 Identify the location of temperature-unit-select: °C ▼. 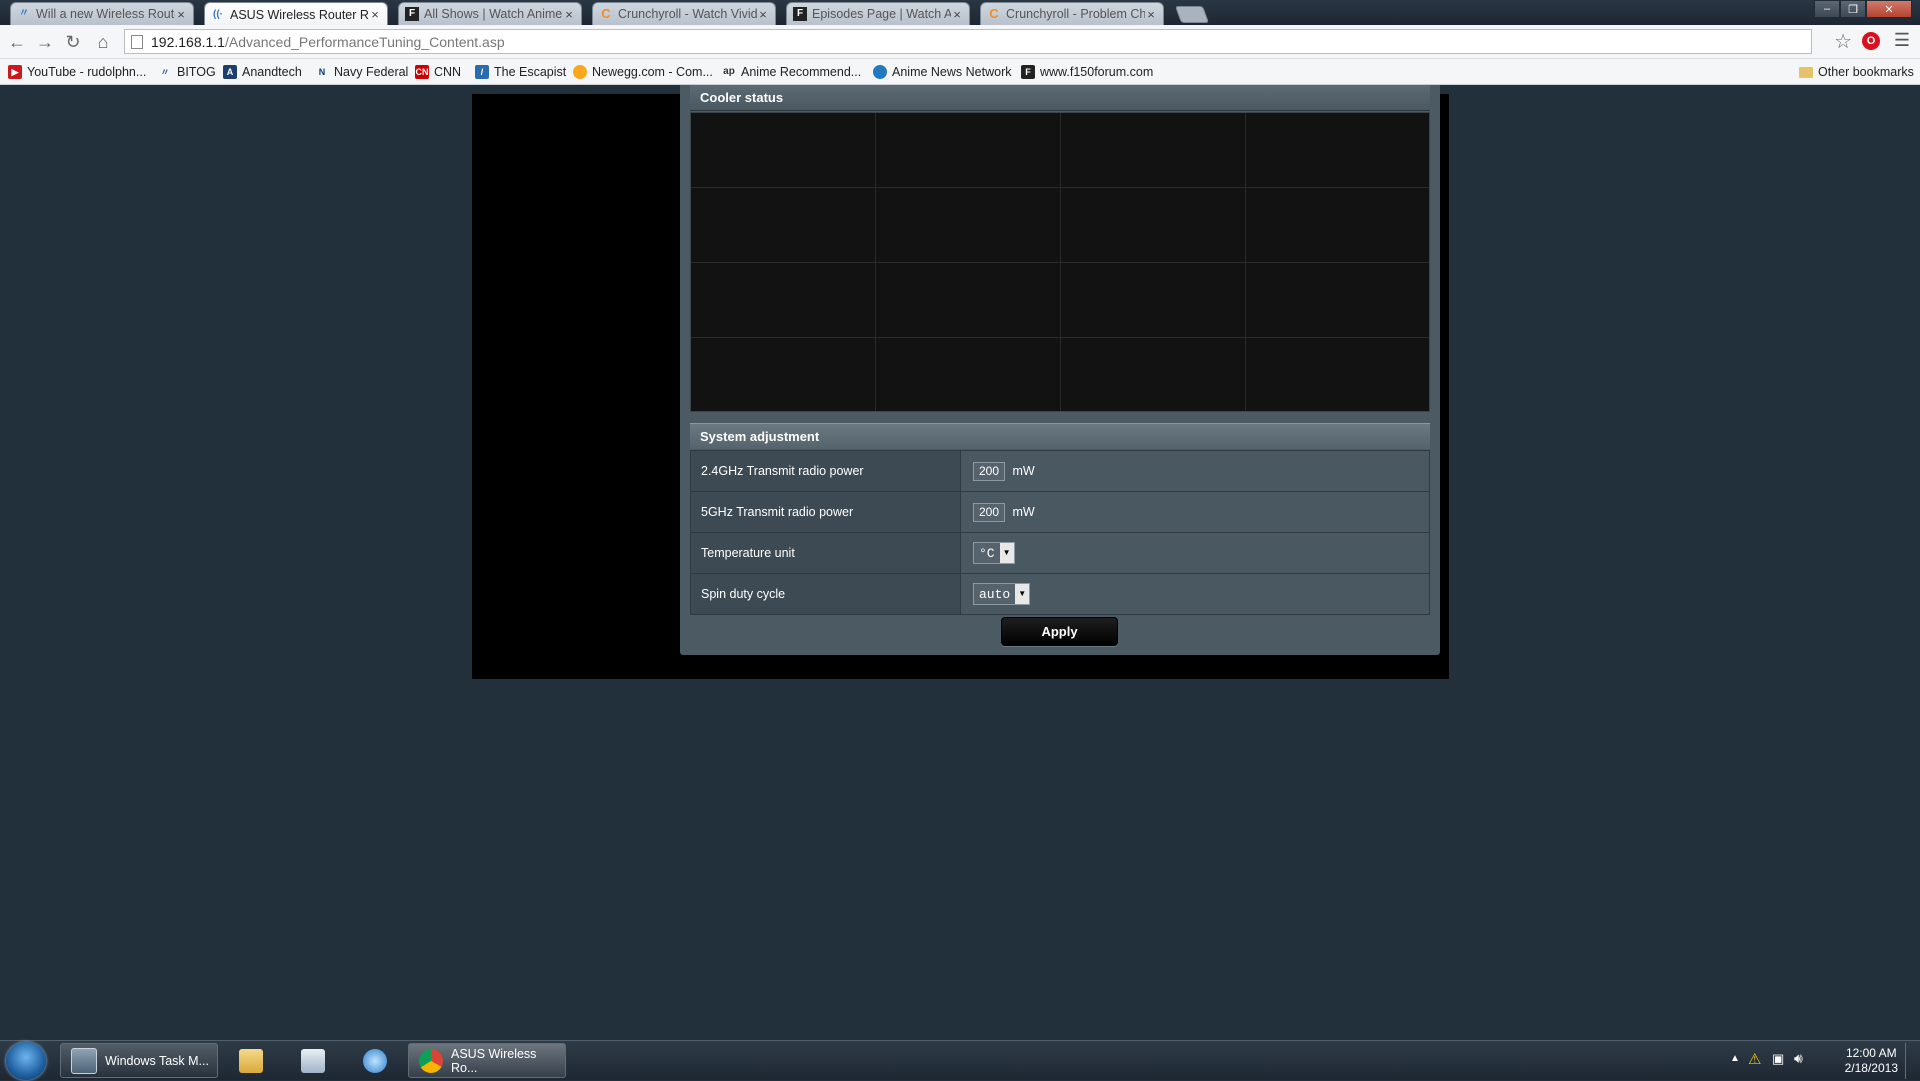
(994, 553).